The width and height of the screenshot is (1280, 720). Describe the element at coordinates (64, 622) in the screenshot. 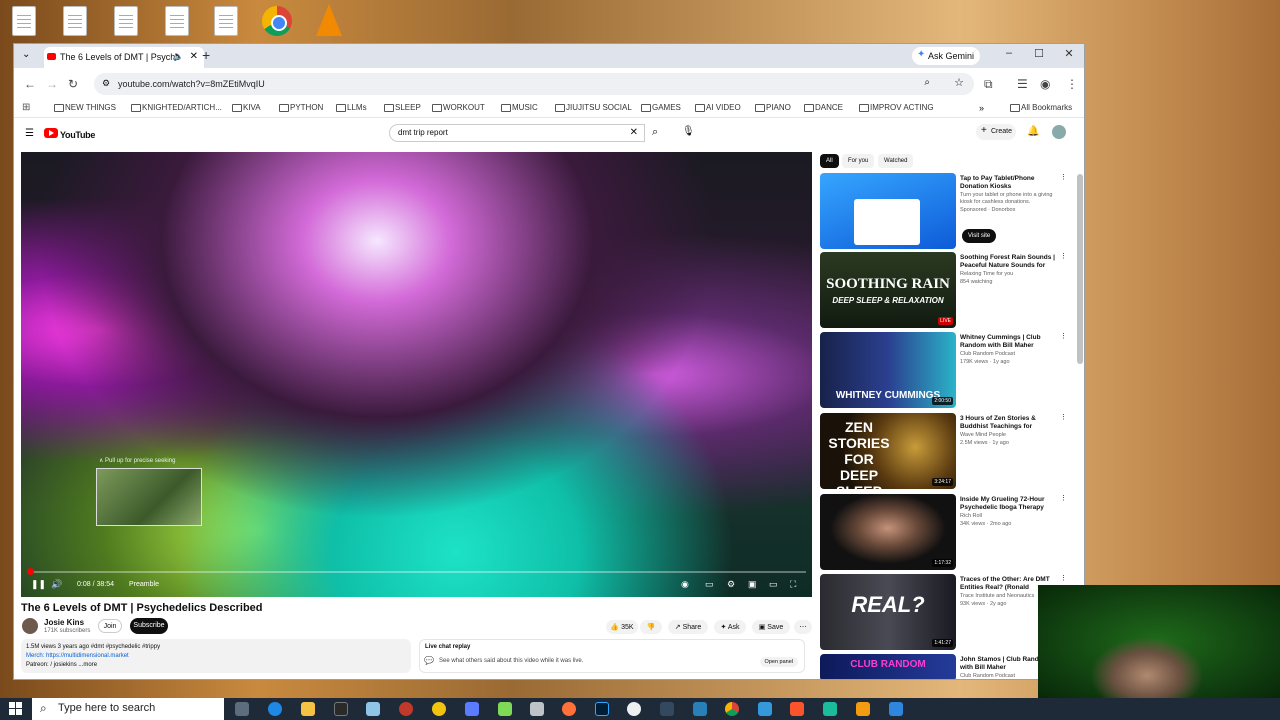

I see `channel-name: Josie Kins` at that location.